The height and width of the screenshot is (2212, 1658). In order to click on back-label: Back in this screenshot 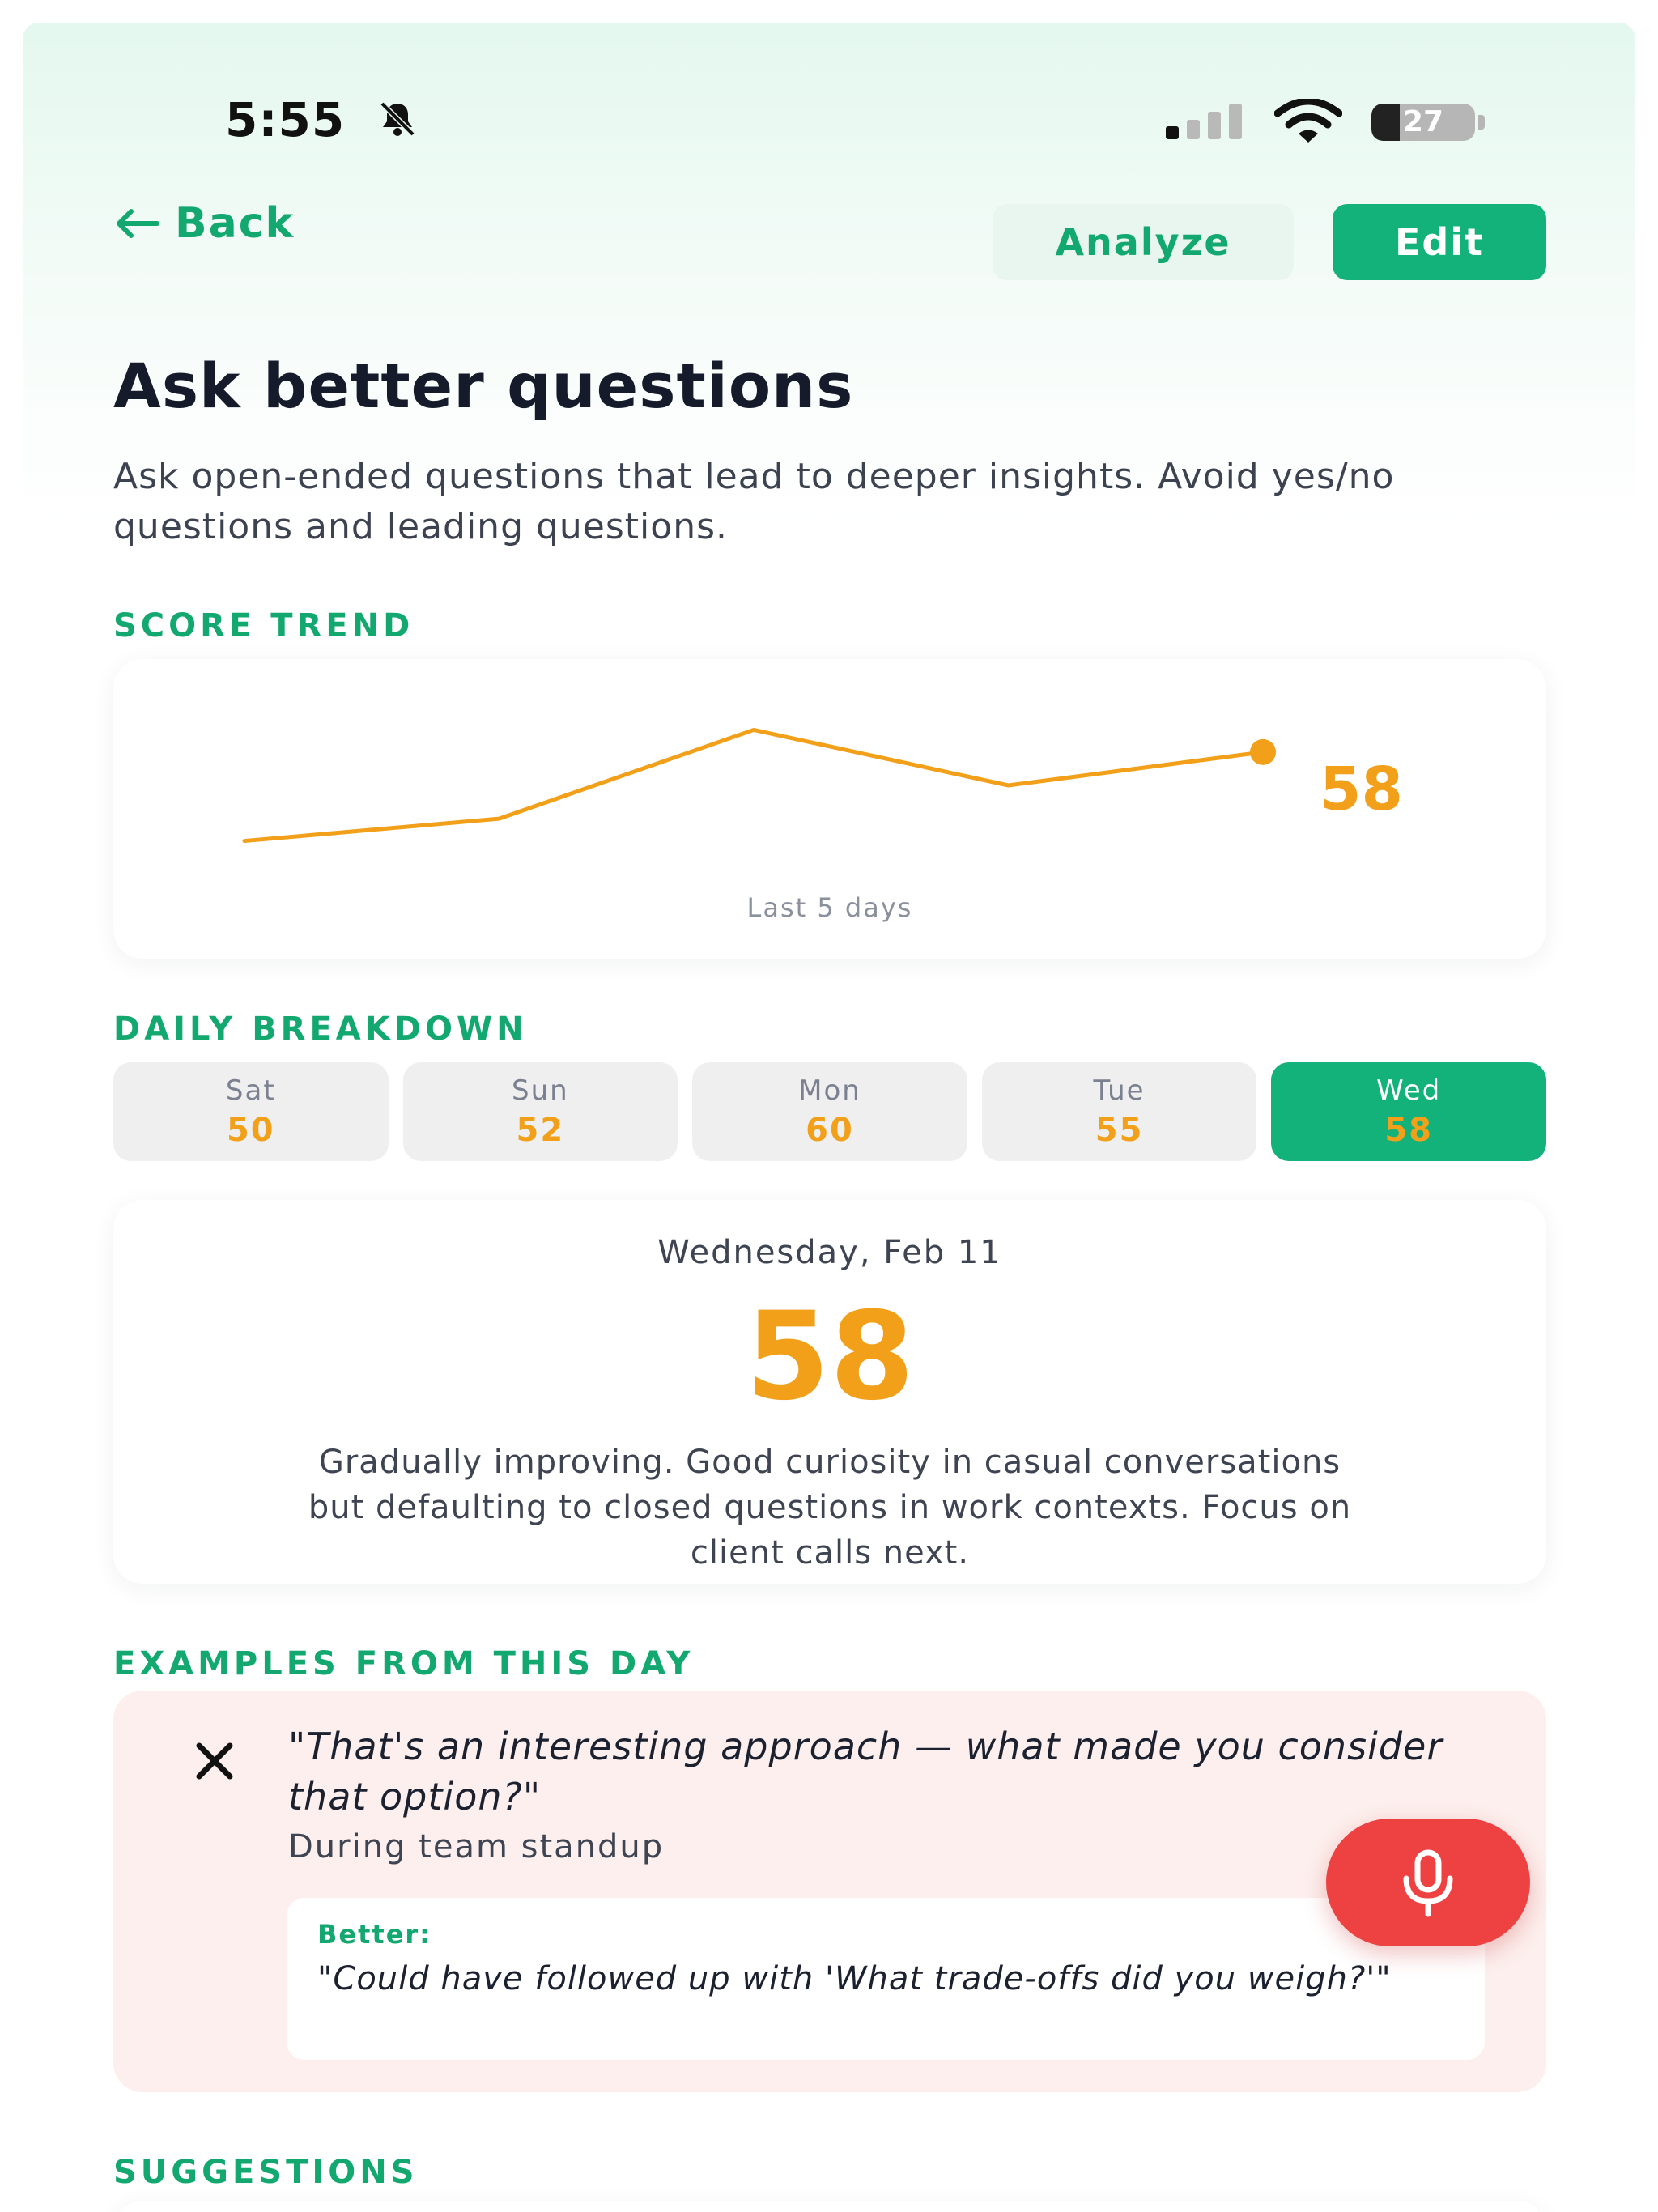, I will do `click(235, 223)`.